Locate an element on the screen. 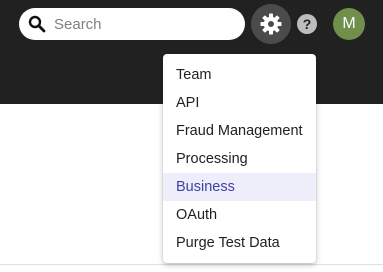  menu-item-business: Business is located at coordinates (239, 187).